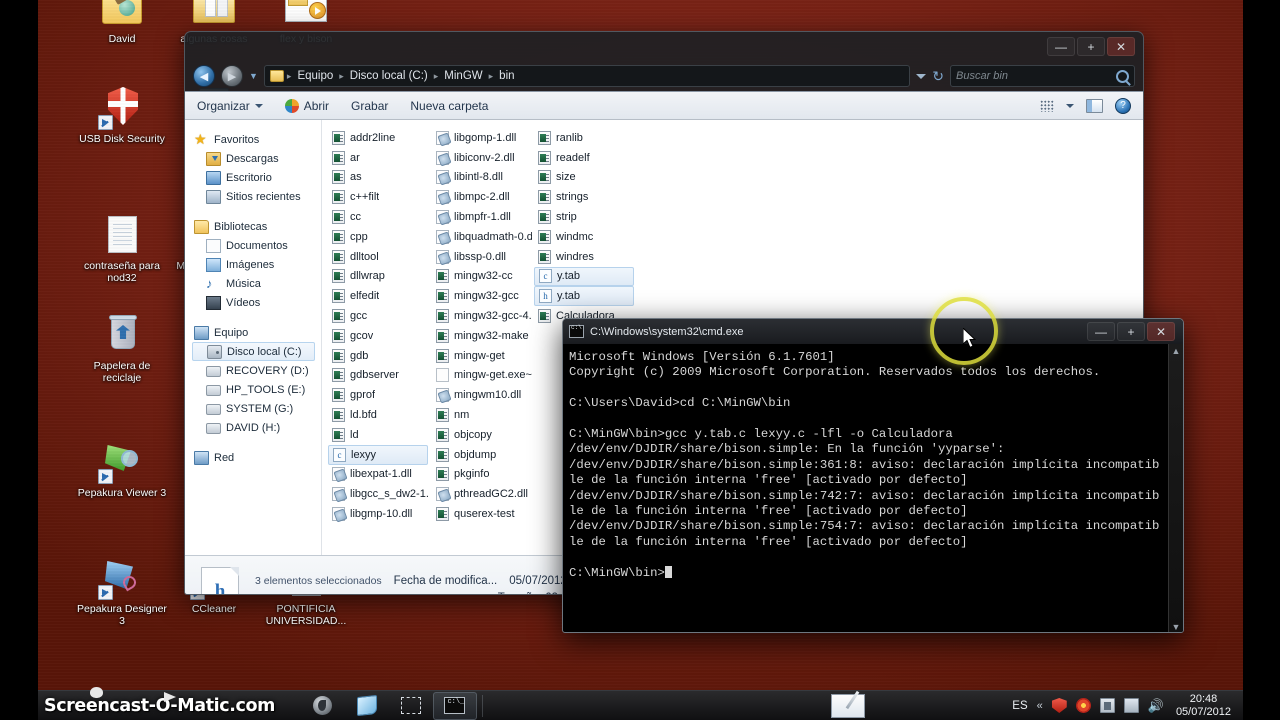  I want to click on language-indicator: ES, so click(1019, 706).